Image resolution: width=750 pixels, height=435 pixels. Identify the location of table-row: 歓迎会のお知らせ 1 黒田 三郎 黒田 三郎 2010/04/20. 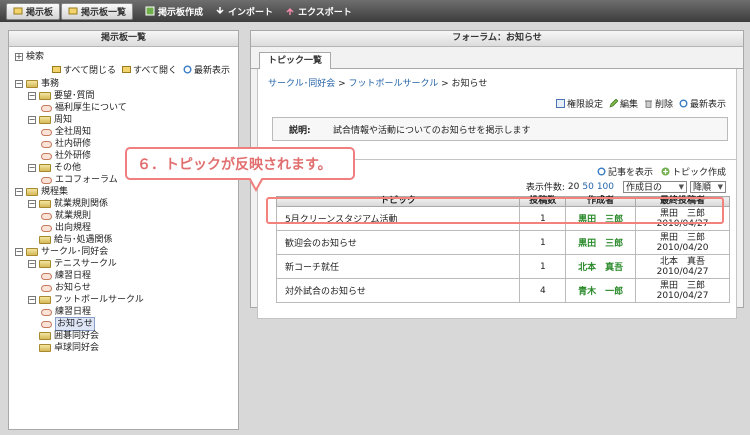
(502, 242).